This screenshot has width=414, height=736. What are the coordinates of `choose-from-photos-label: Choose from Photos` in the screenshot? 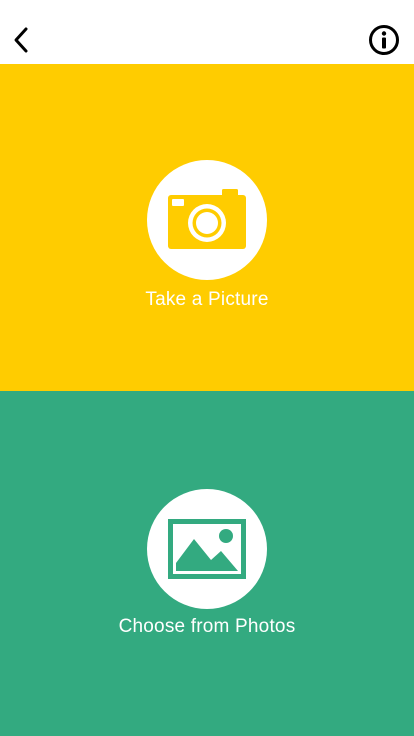 It's located at (207, 626).